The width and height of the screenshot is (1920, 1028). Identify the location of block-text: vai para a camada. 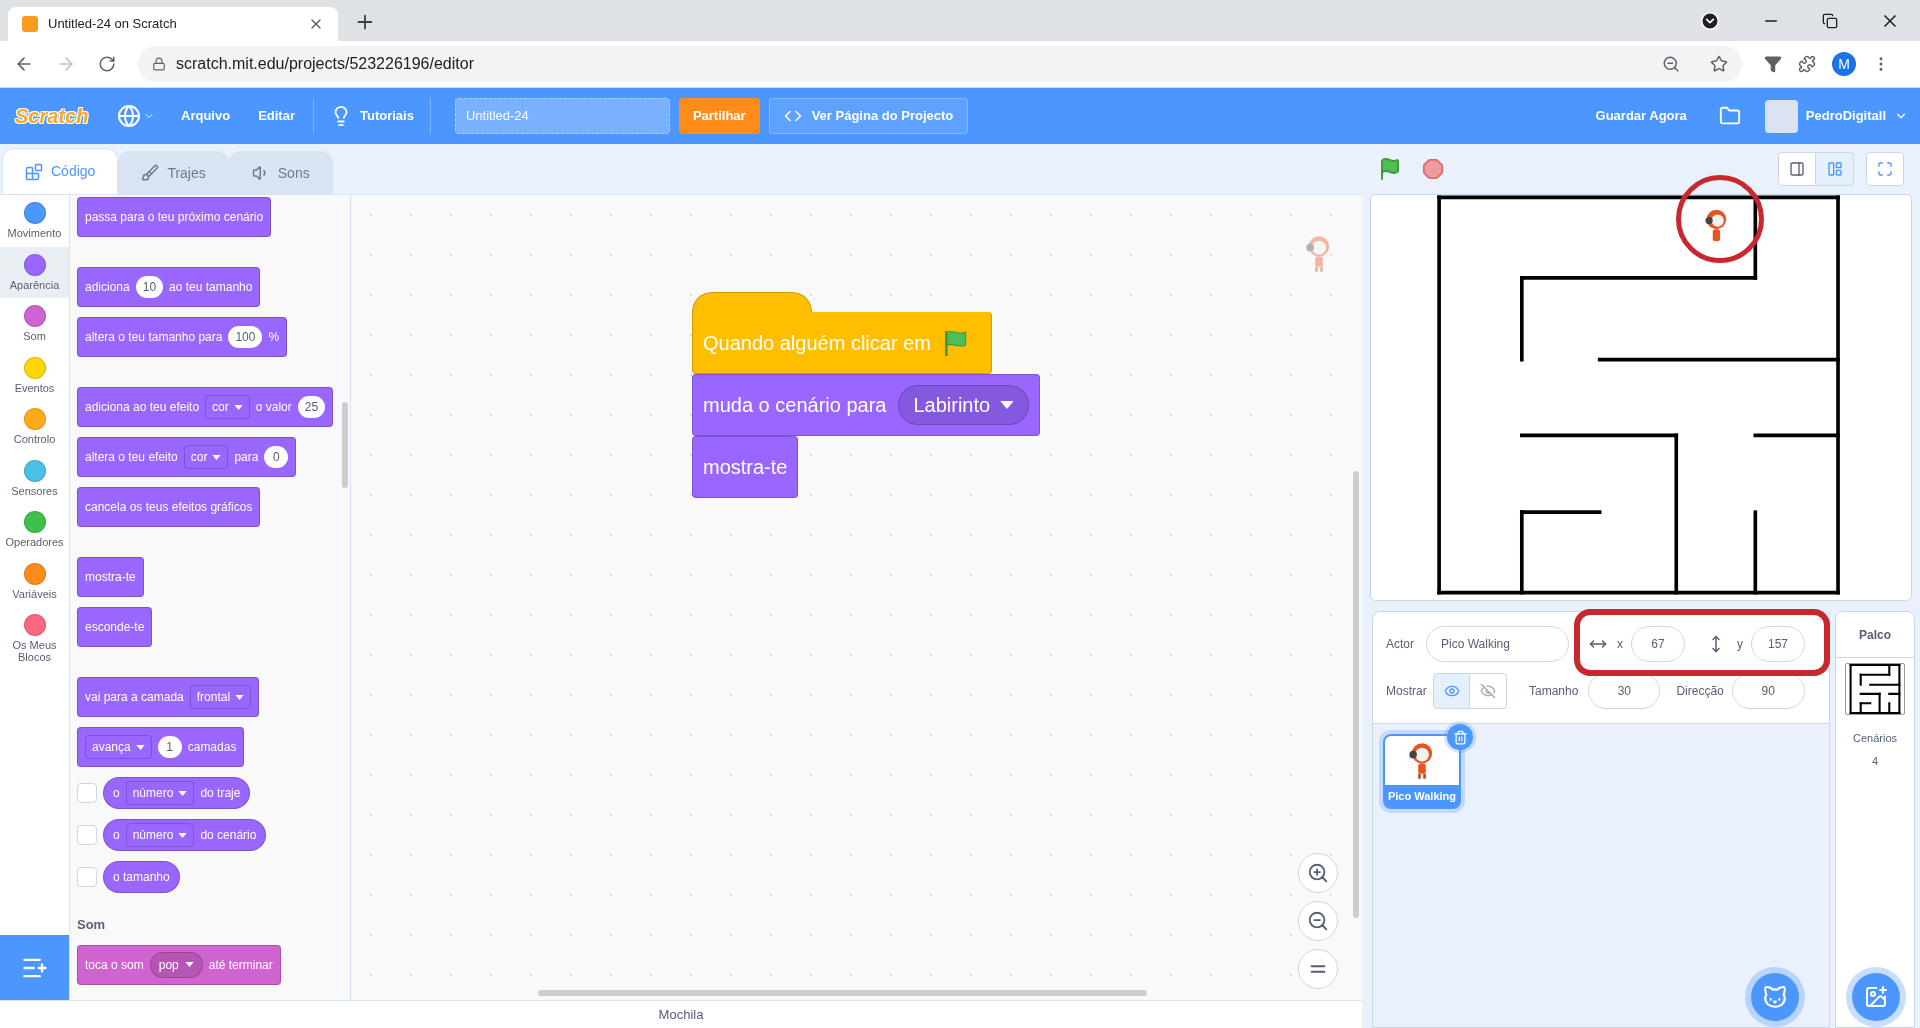
(134, 697).